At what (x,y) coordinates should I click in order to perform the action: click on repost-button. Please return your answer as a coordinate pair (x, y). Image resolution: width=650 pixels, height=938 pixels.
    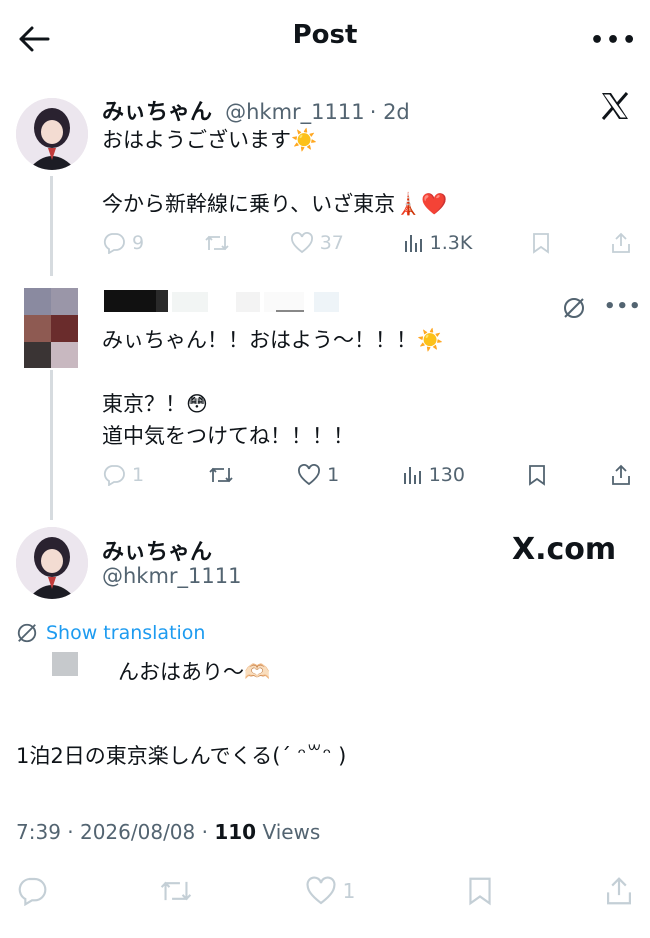
    Looking at the image, I should click on (217, 243).